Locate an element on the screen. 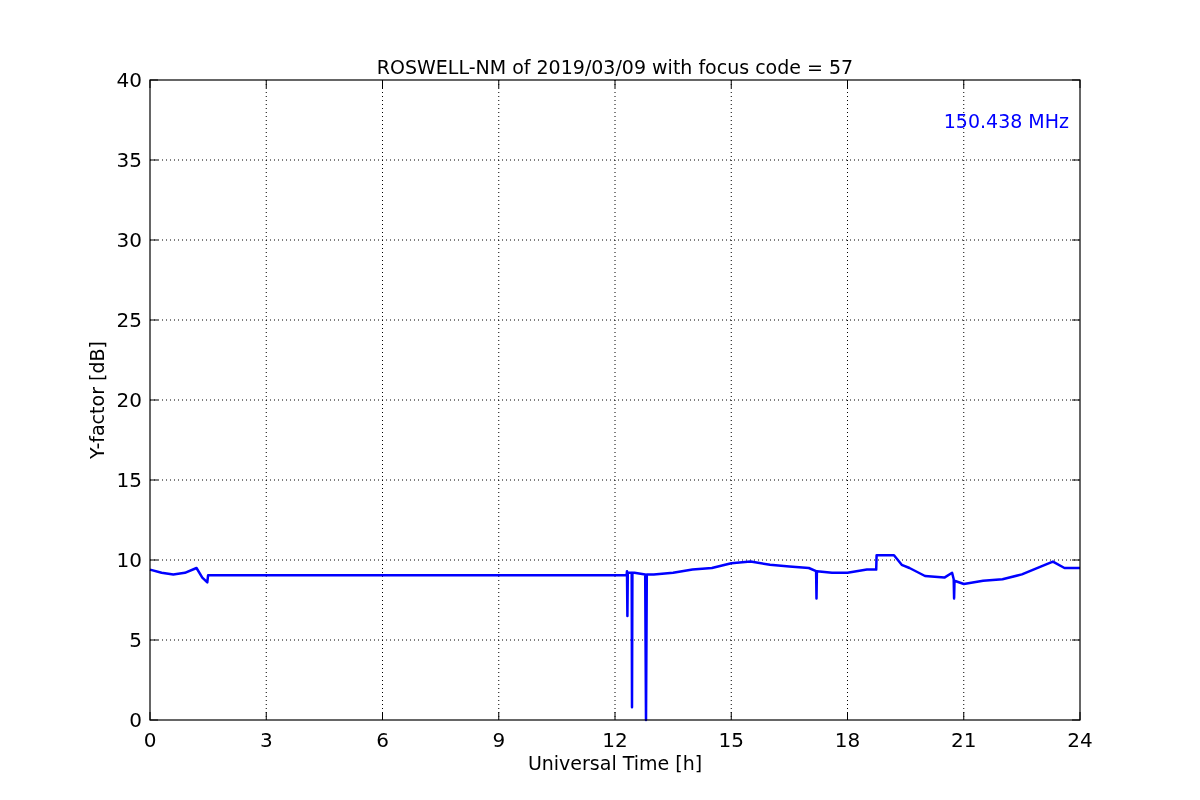 The image size is (1200, 800). y-tick-label: 15 is located at coordinates (129, 480).